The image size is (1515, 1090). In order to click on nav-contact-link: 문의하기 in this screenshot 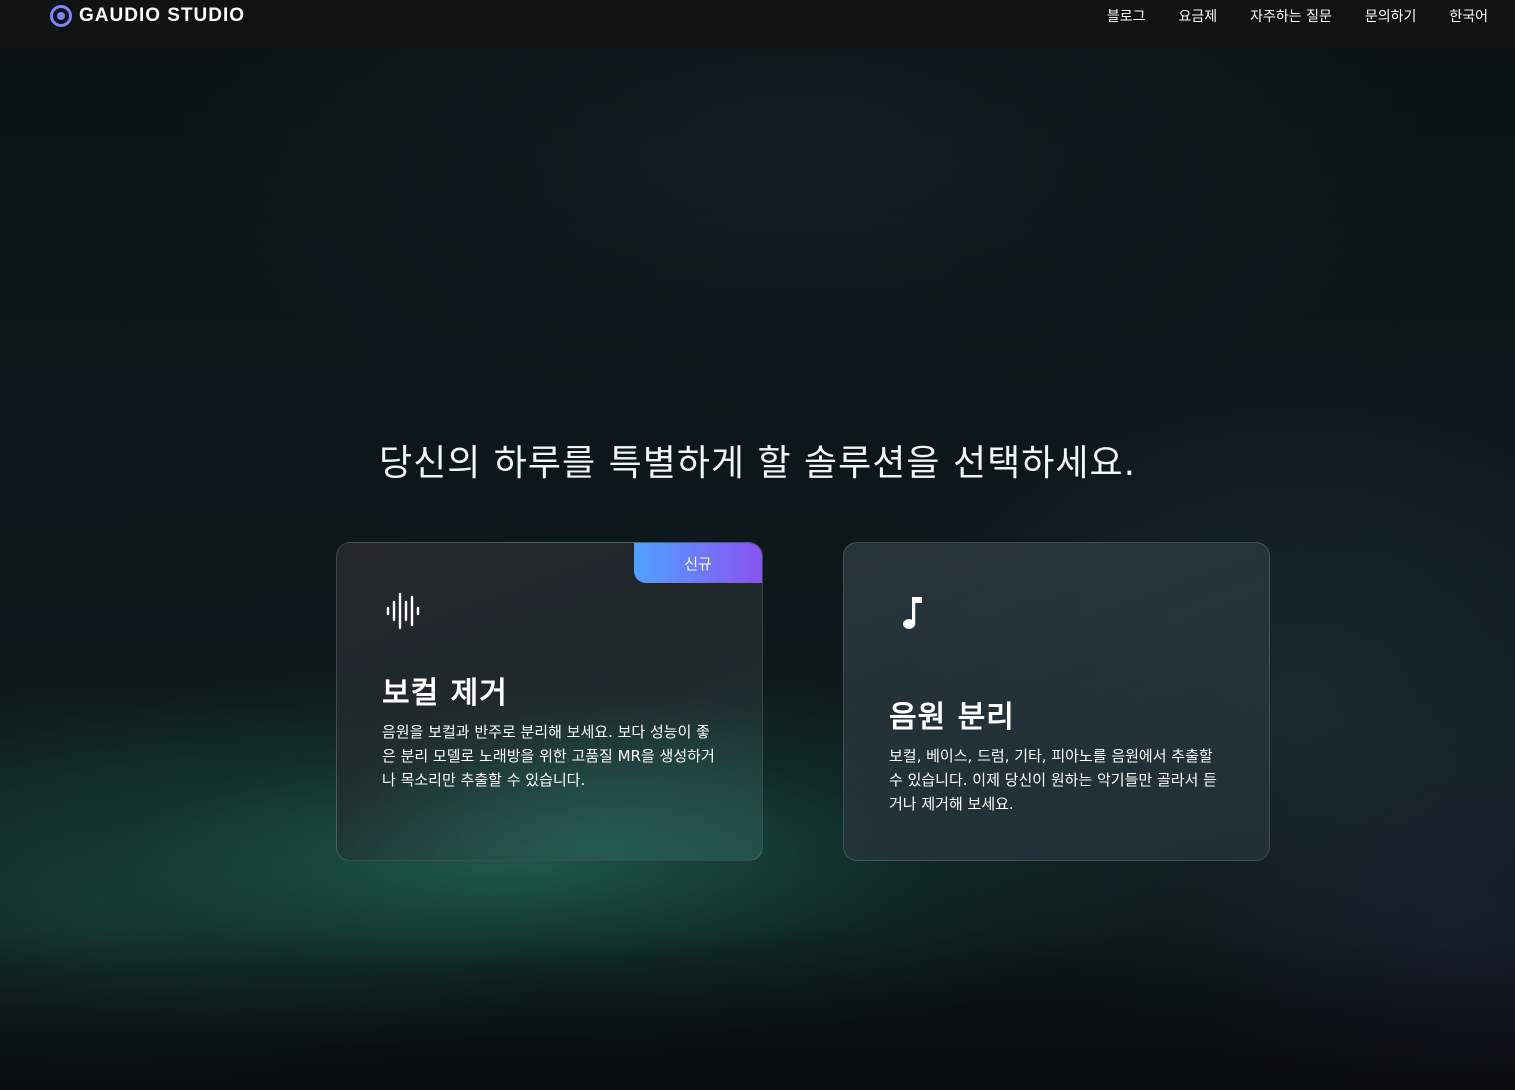, I will do `click(1391, 16)`.